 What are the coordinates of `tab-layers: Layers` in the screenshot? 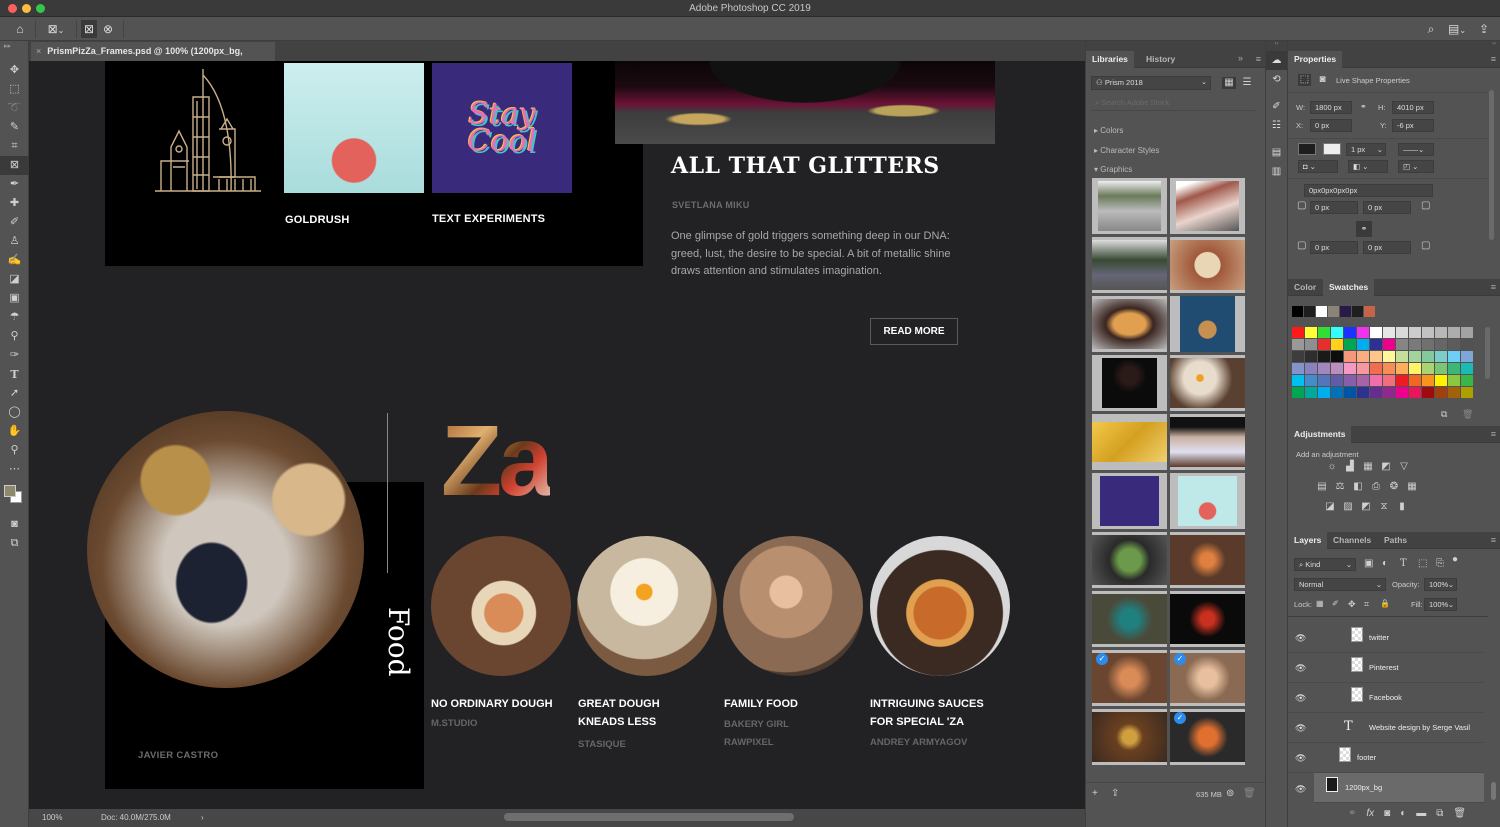 It's located at (1308, 540).